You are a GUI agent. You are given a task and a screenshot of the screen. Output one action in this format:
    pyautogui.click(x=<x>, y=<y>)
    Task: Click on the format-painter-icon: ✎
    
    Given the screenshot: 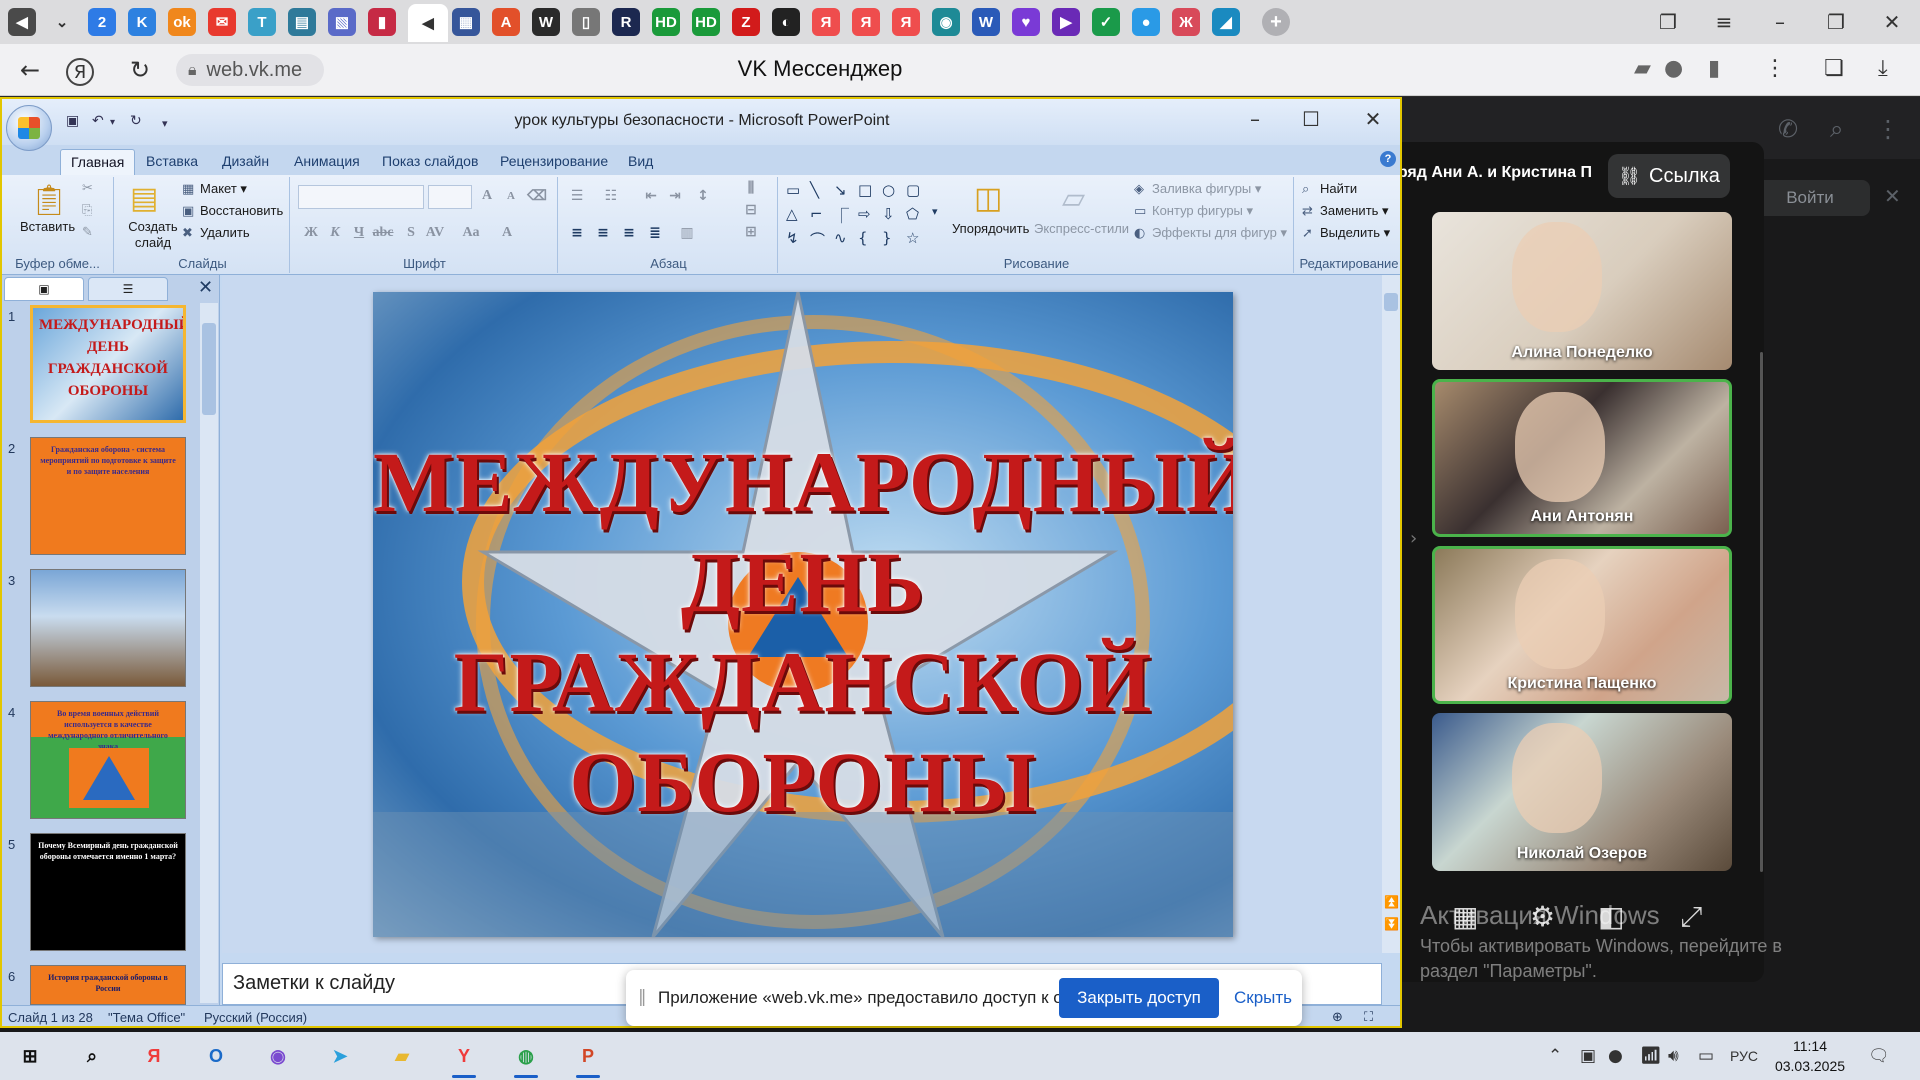 What is the action you would take?
    pyautogui.click(x=87, y=232)
    